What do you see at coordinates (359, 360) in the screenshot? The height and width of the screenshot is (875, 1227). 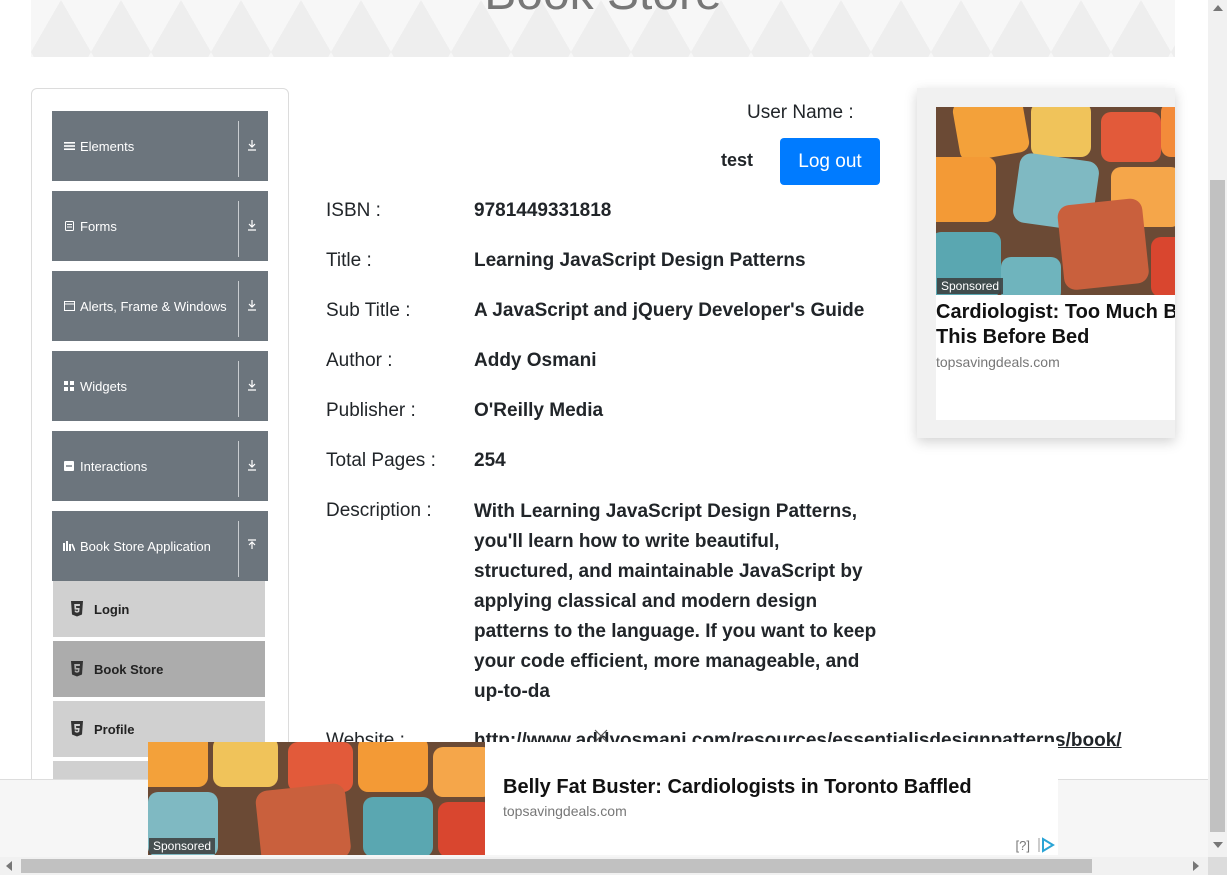 I see `author-label: Author :` at bounding box center [359, 360].